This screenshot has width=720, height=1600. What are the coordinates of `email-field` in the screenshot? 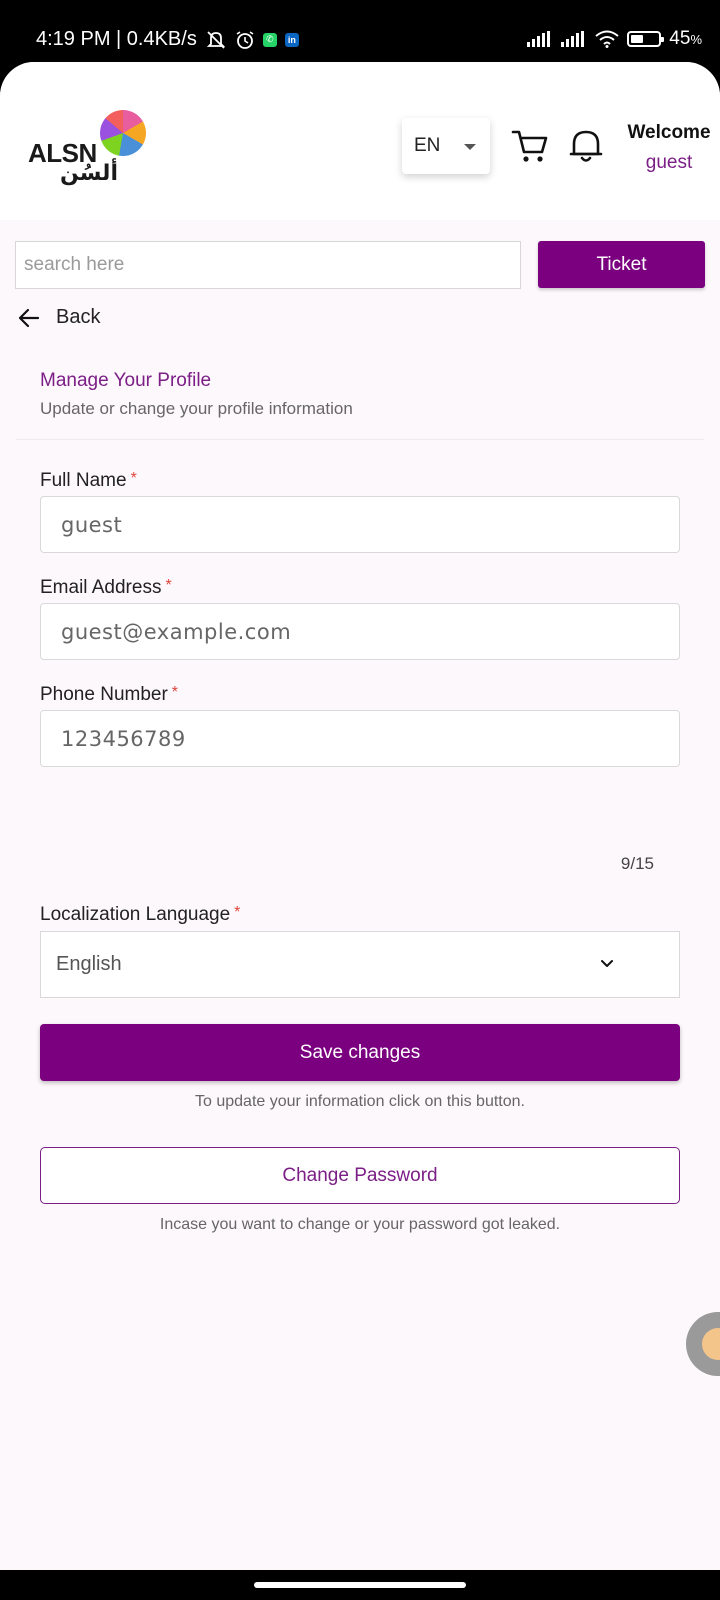 It's located at (360, 631).